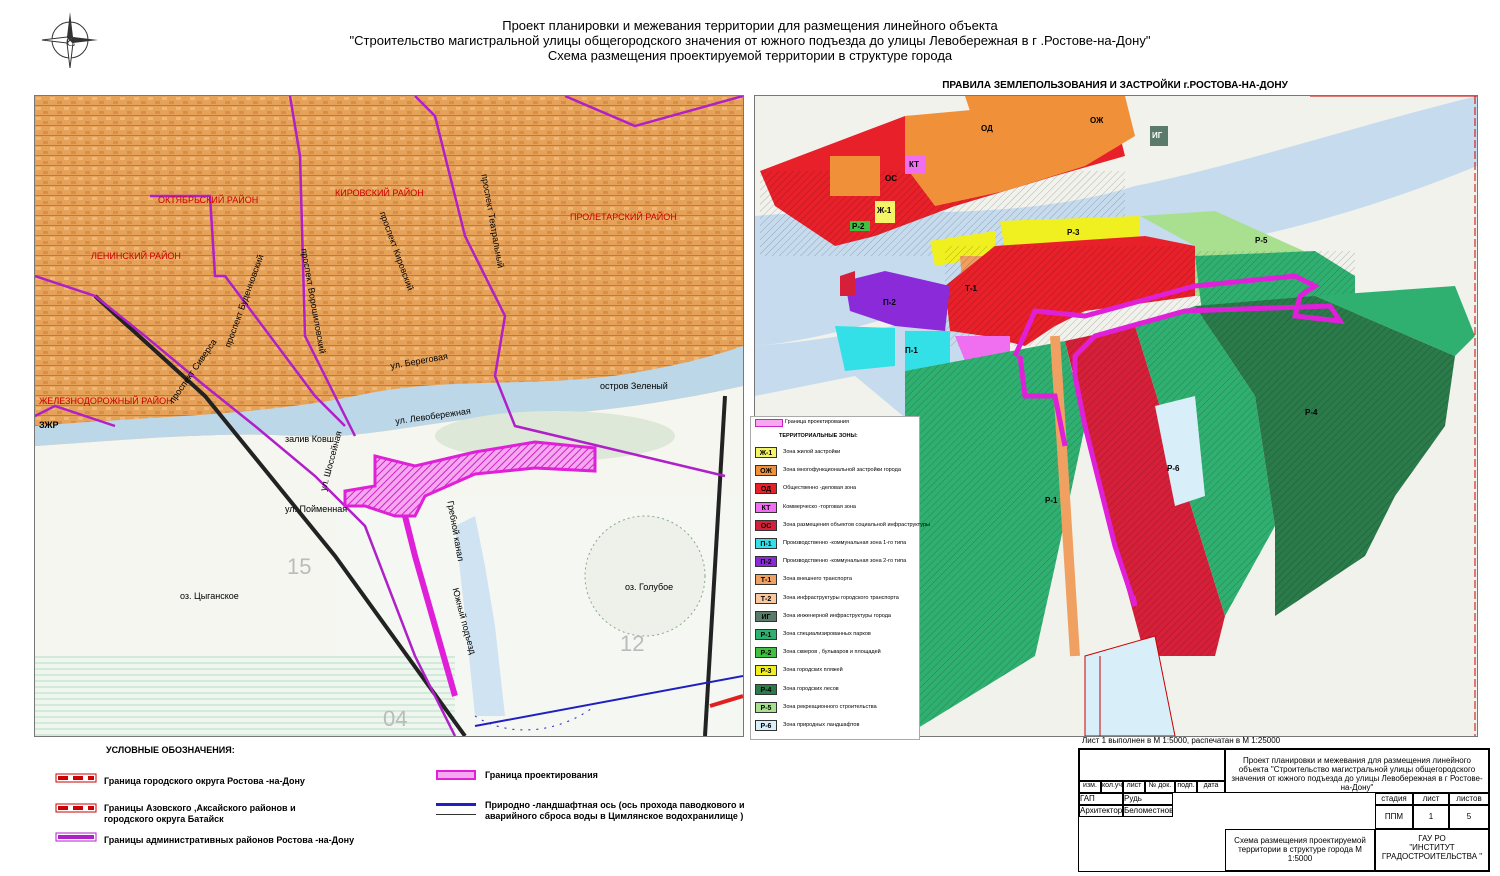 The height and width of the screenshot is (876, 1500). Describe the element at coordinates (309, 439) in the screenshot. I see `street-label: залив Ковш` at that location.